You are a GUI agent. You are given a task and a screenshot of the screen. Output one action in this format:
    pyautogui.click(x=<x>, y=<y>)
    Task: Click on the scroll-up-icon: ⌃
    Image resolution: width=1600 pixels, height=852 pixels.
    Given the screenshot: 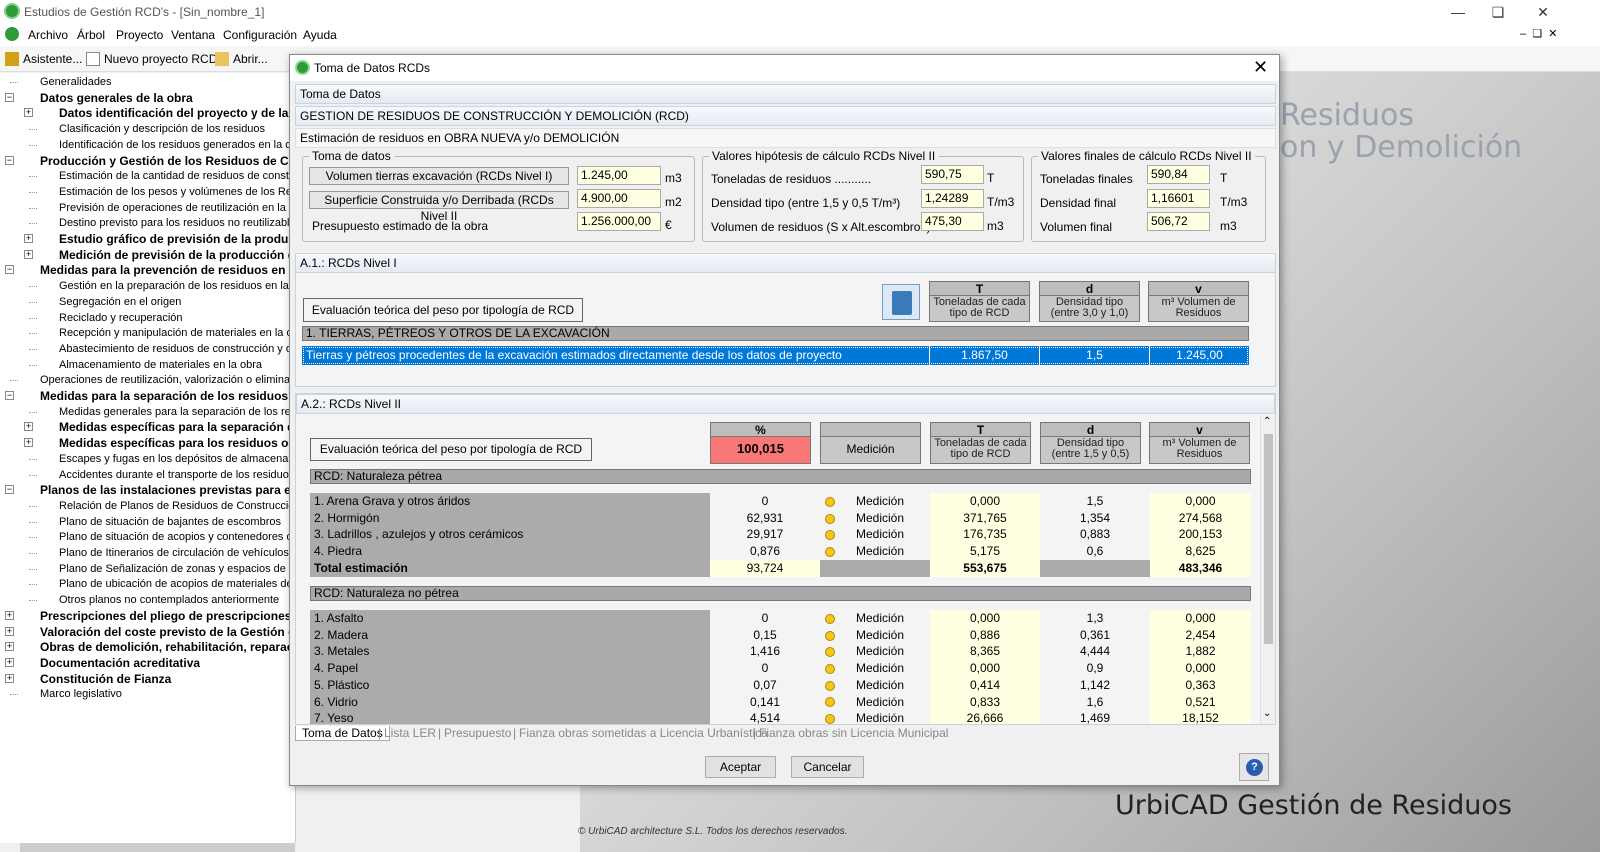 What is the action you would take?
    pyautogui.click(x=1267, y=421)
    